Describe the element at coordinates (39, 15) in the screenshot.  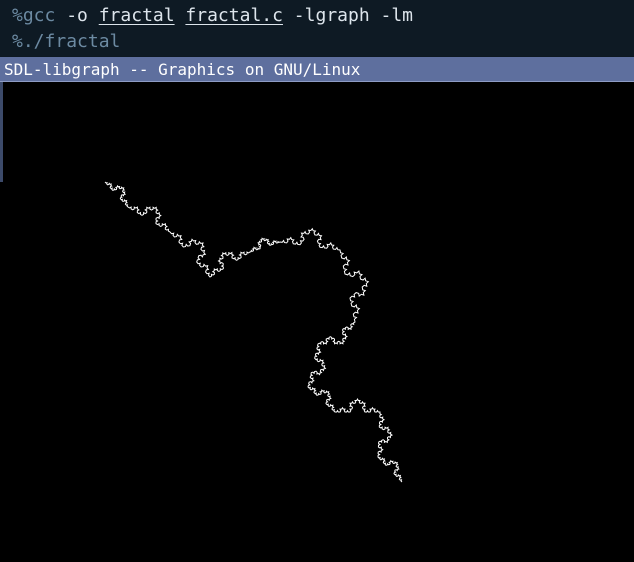
I see `command-name: gcc` at that location.